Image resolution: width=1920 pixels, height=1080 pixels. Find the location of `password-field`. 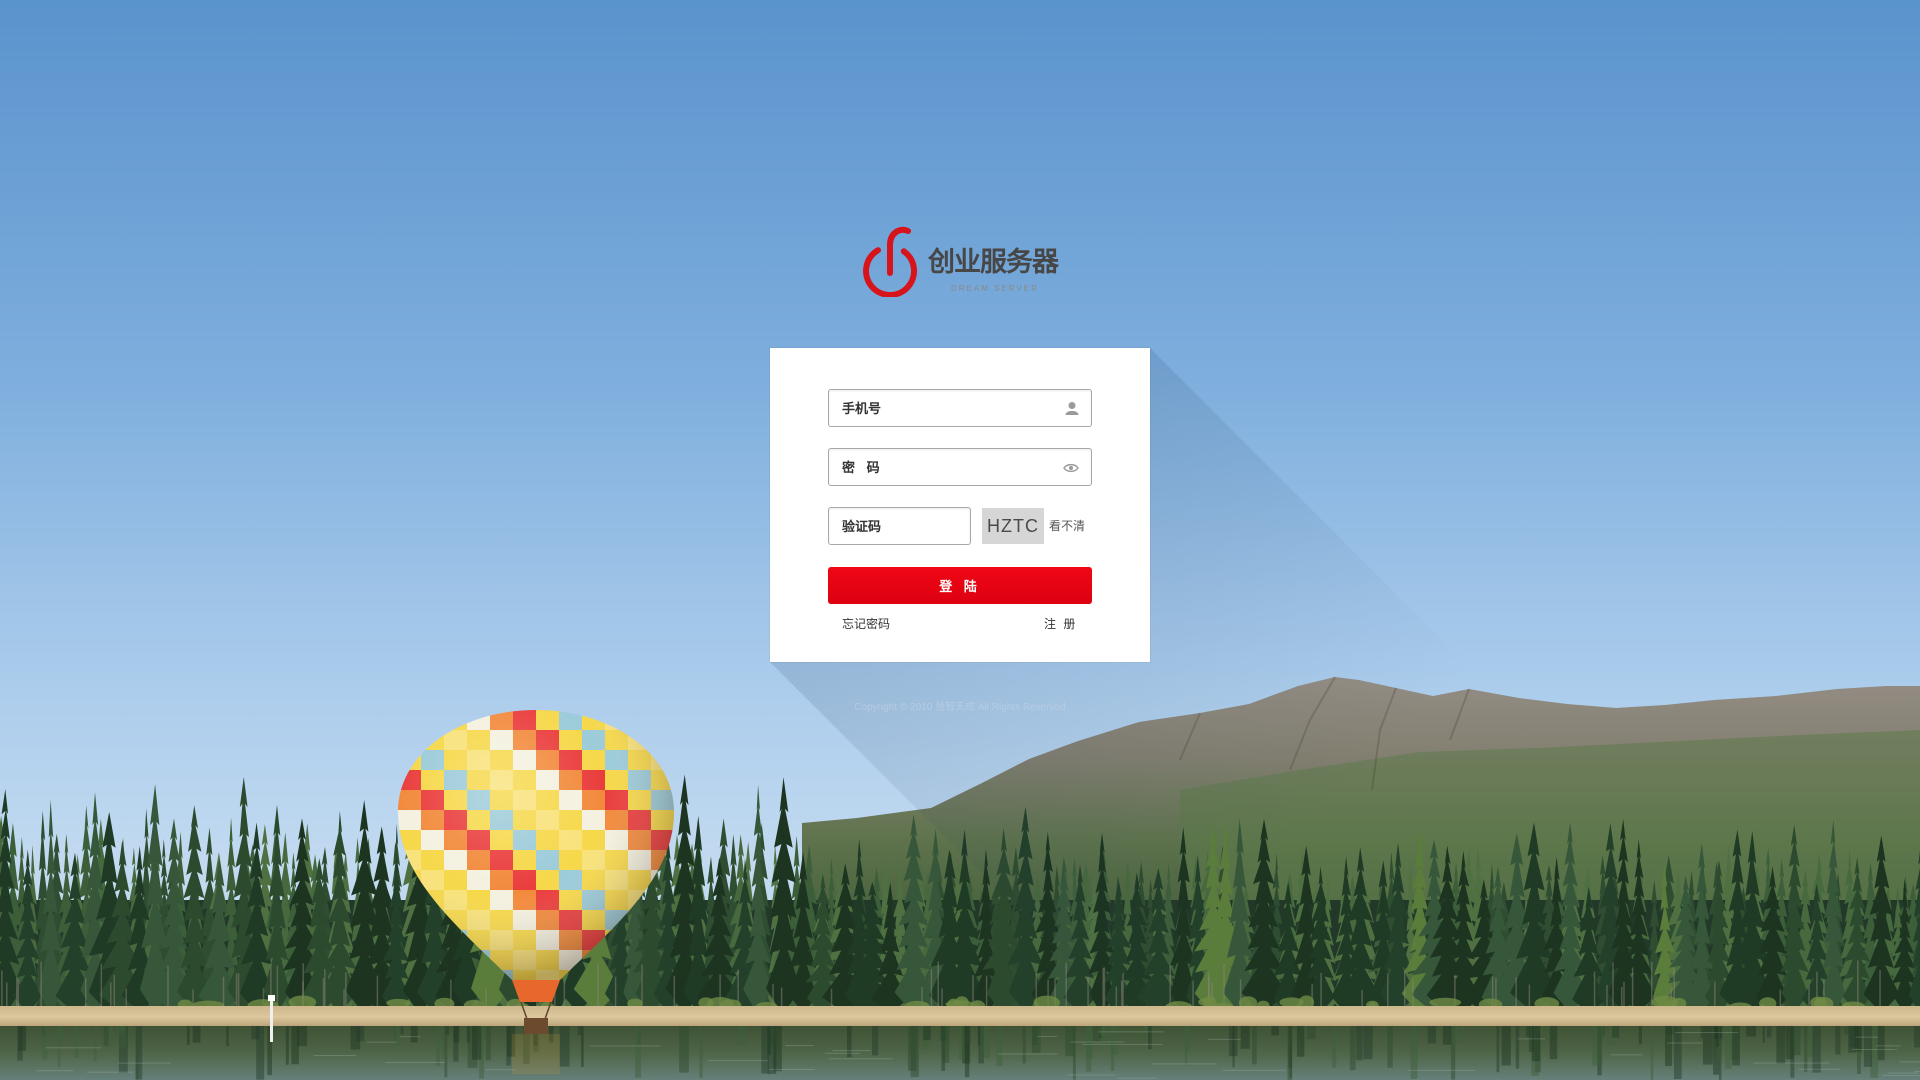

password-field is located at coordinates (960, 467).